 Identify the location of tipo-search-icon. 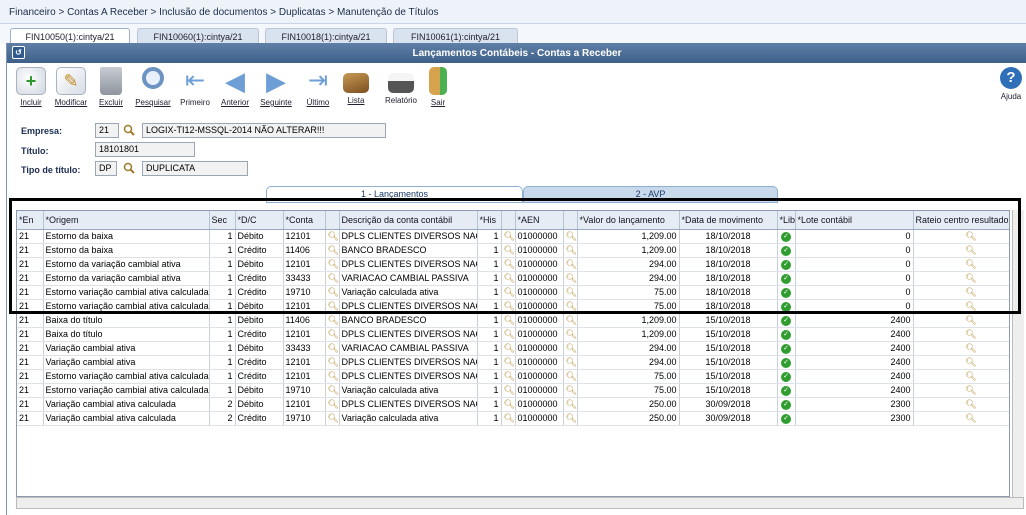
(129, 168).